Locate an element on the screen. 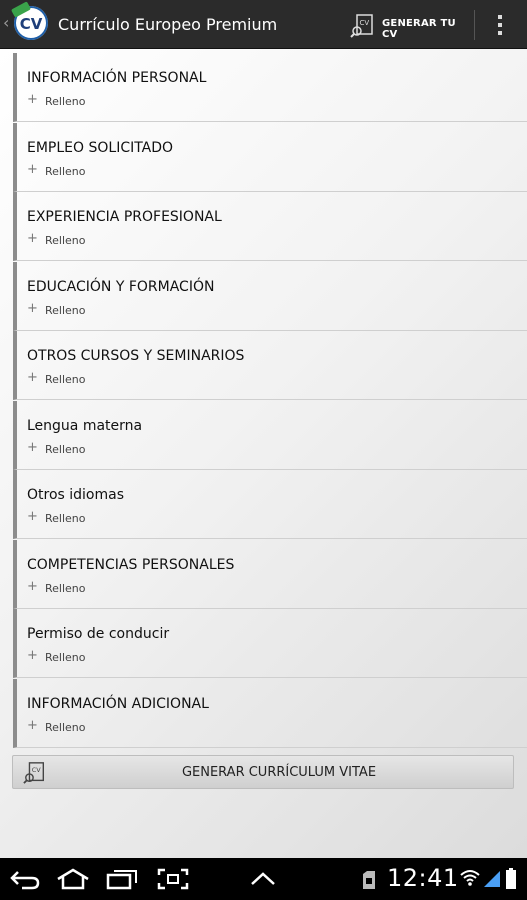 This screenshot has height=900, width=527. section-row: EMPLEO SOLICITADO + Relleno is located at coordinates (270, 157).